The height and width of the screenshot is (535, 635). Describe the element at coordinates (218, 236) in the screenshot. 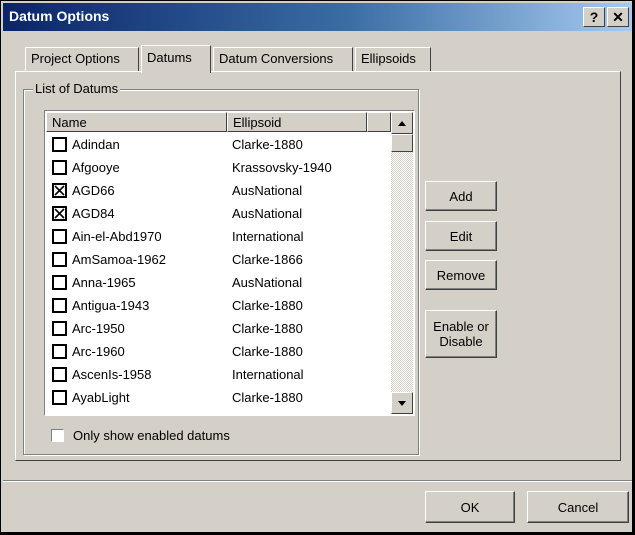

I see `list-item: Ain-el-Abd1970 International` at that location.